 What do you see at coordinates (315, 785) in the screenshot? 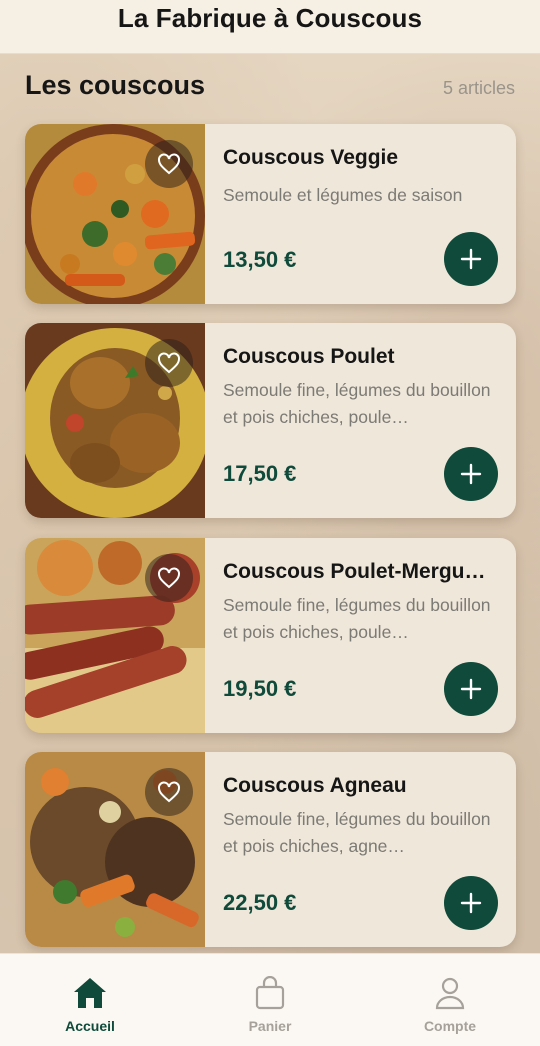
I see `product-name: Couscous Agneau` at bounding box center [315, 785].